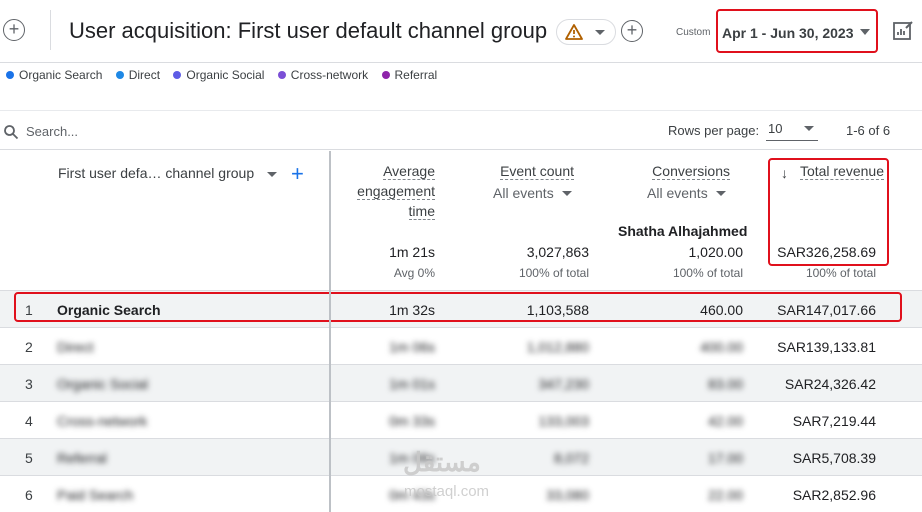 The width and height of the screenshot is (922, 512). Describe the element at coordinates (29, 347) in the screenshot. I see `row-index: 2` at that location.